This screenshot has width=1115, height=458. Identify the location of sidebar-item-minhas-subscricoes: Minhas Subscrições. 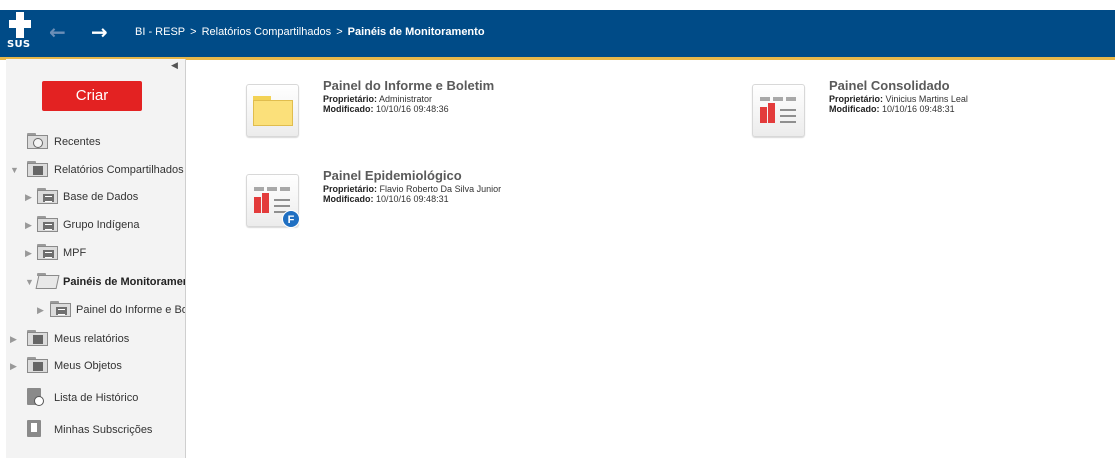
(95, 431).